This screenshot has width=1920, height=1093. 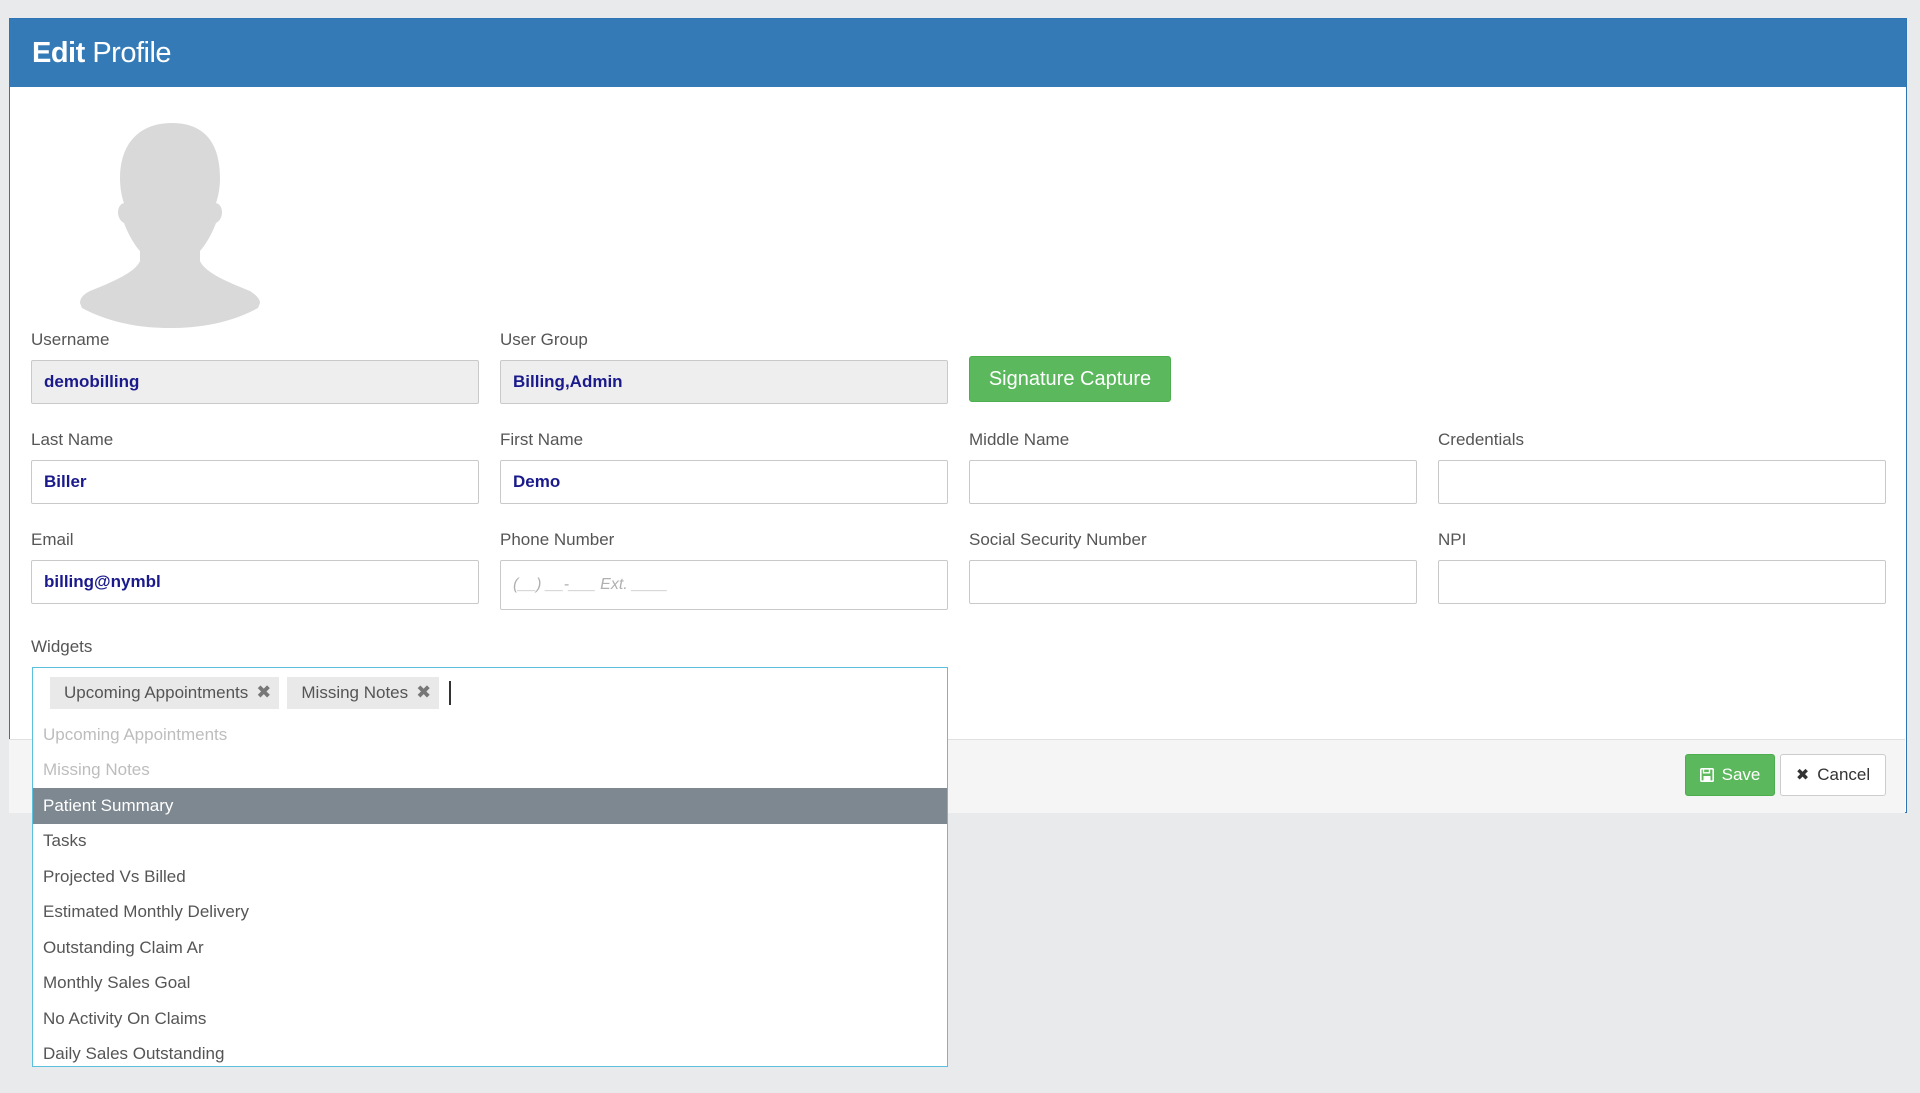 What do you see at coordinates (1802, 775) in the screenshot?
I see `close-icon: ✖` at bounding box center [1802, 775].